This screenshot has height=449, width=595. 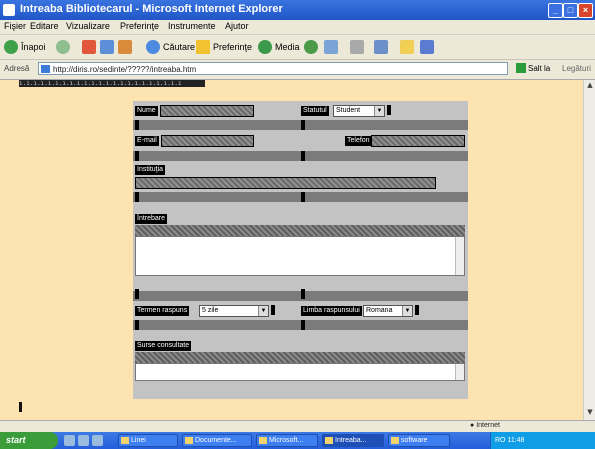 What do you see at coordinates (126, 46) in the screenshot?
I see `home-button` at bounding box center [126, 46].